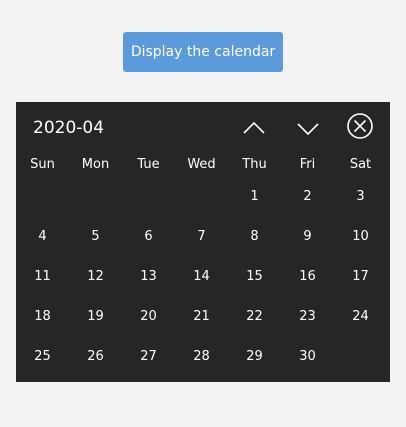 This screenshot has height=427, width=406. I want to click on weekday-header-row: Sun Mon Tue Wed Thu Fri Sat, so click(203, 165).